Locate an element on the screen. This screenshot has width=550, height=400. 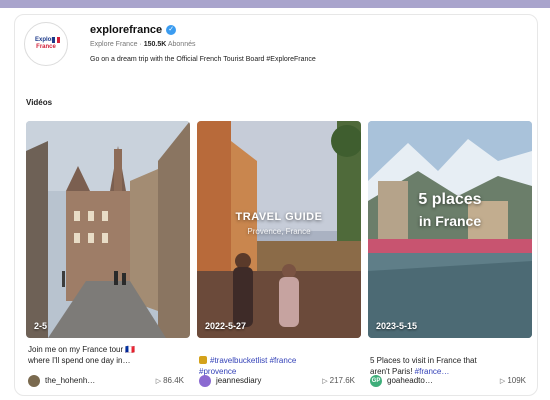
profile-handle: explorefrance is located at coordinates (126, 30).